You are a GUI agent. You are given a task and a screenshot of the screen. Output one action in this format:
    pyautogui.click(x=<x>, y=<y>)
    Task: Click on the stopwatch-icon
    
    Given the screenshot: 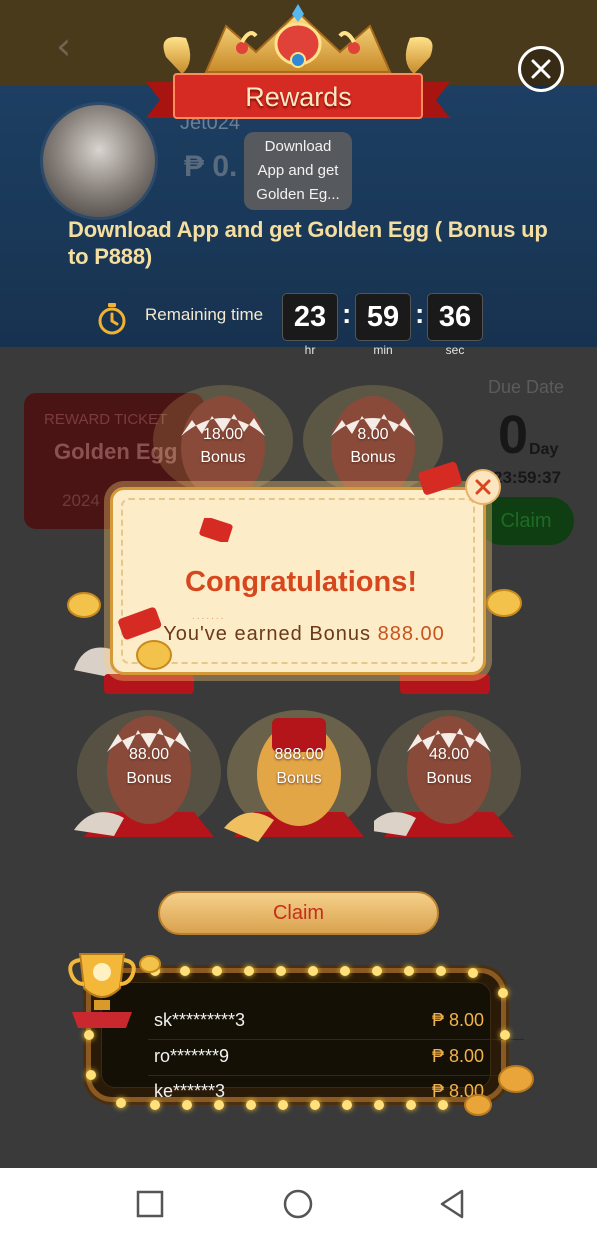 What is the action you would take?
    pyautogui.click(x=112, y=319)
    